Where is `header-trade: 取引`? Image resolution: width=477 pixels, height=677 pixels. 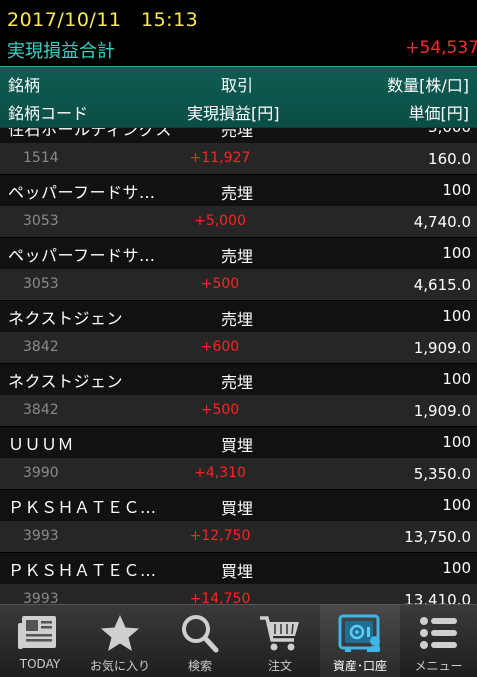 header-trade: 取引 is located at coordinates (237, 85).